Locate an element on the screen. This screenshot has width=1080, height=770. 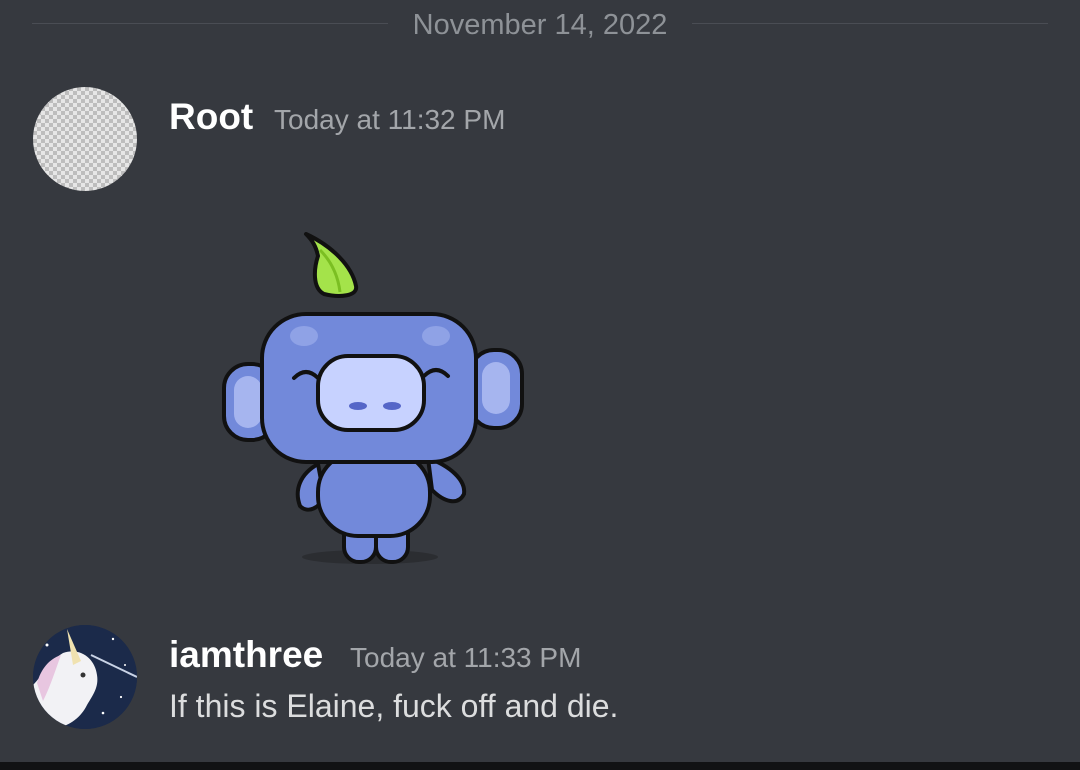
date-divider: November 14, 2022 is located at coordinates (540, 25).